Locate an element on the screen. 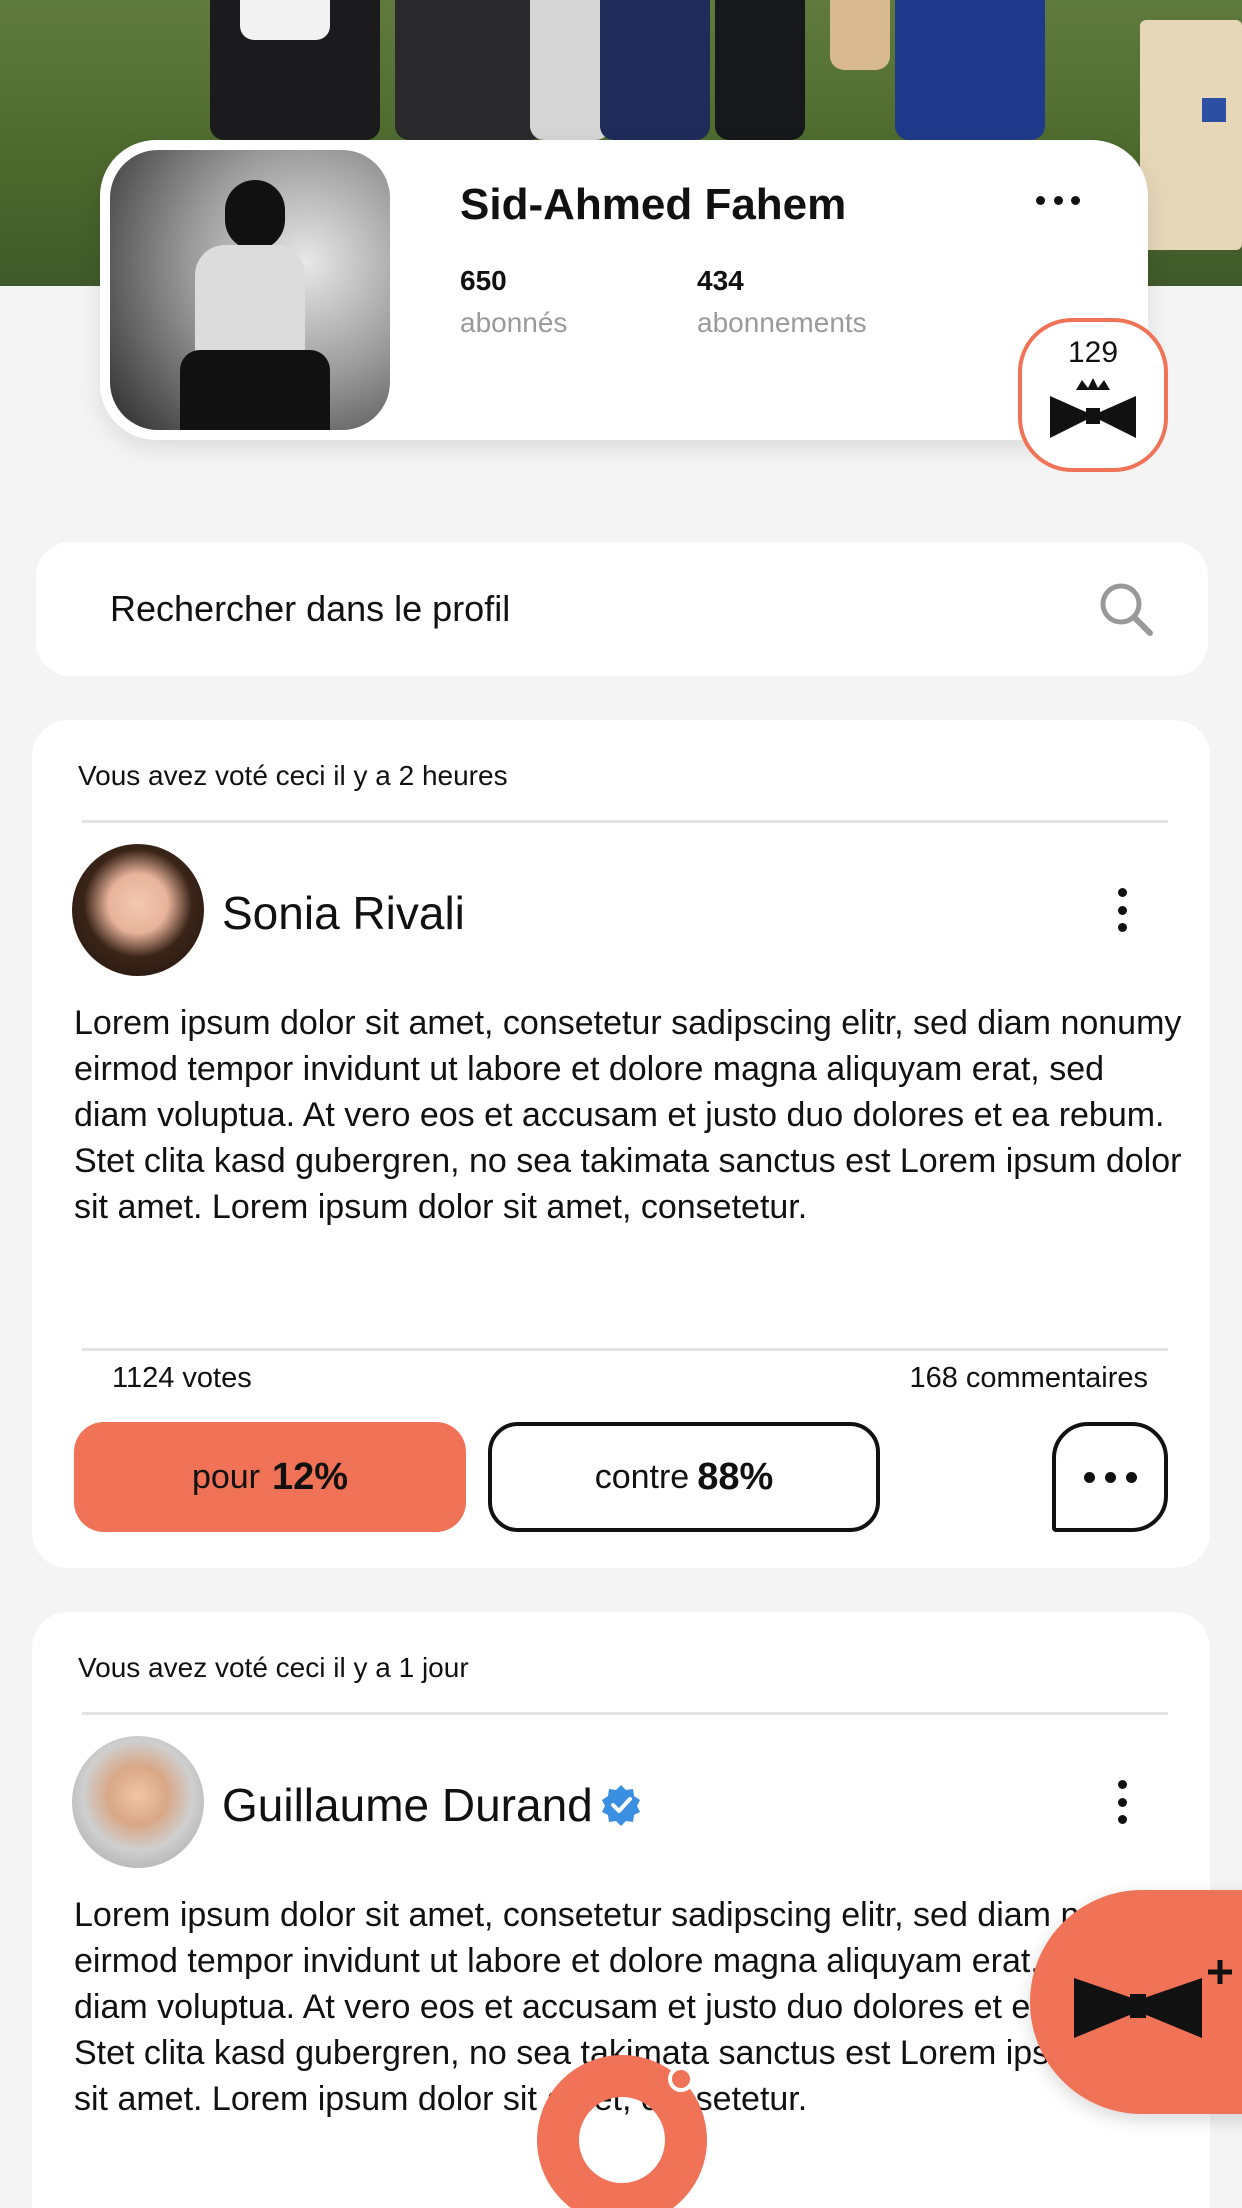 The height and width of the screenshot is (2208, 1242). followers-label: abonnés is located at coordinates (514, 322).